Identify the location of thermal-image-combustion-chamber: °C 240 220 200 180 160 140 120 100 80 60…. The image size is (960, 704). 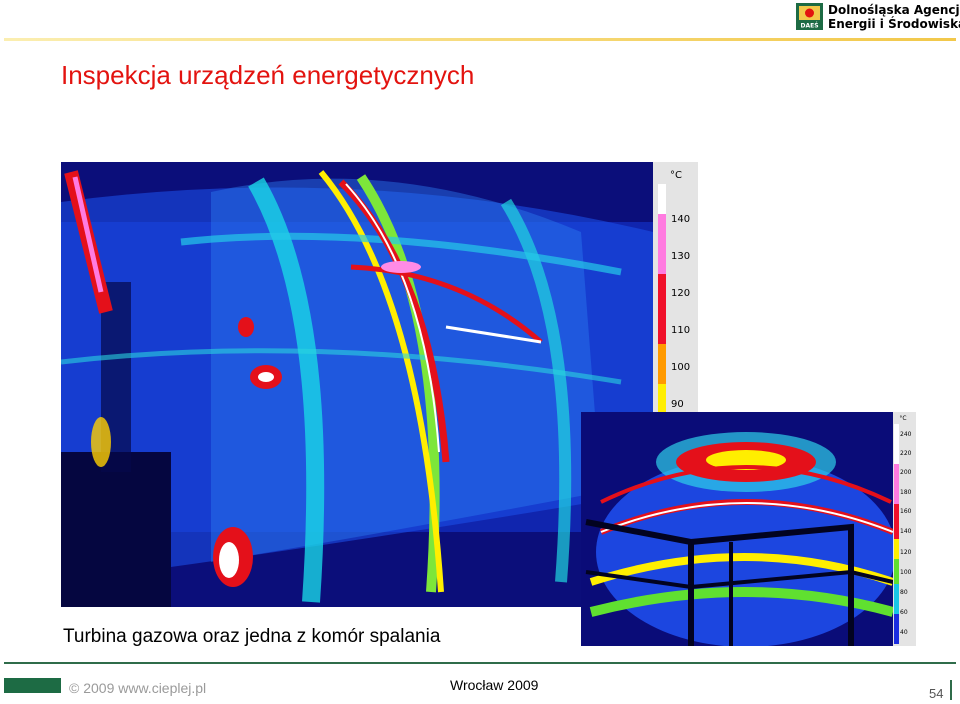
(748, 529).